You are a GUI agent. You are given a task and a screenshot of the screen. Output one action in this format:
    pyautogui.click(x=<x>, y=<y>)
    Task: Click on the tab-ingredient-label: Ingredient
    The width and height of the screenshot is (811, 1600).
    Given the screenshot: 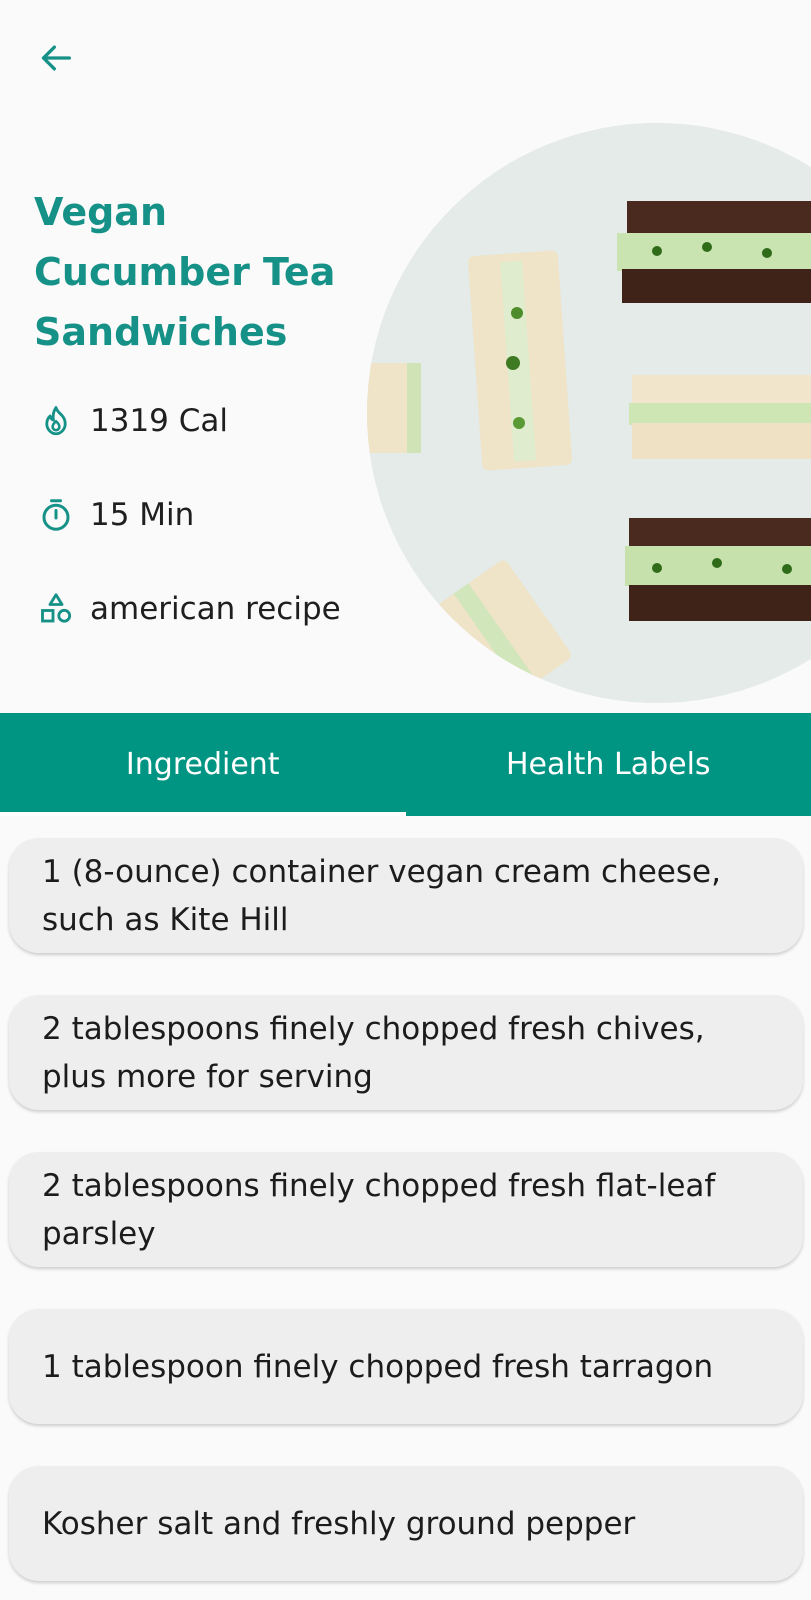 What is the action you would take?
    pyautogui.click(x=202, y=764)
    